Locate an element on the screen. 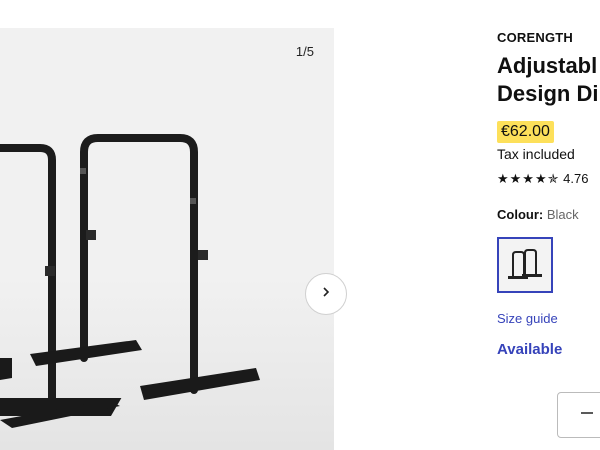  tax-note: Tax included is located at coordinates (536, 154).